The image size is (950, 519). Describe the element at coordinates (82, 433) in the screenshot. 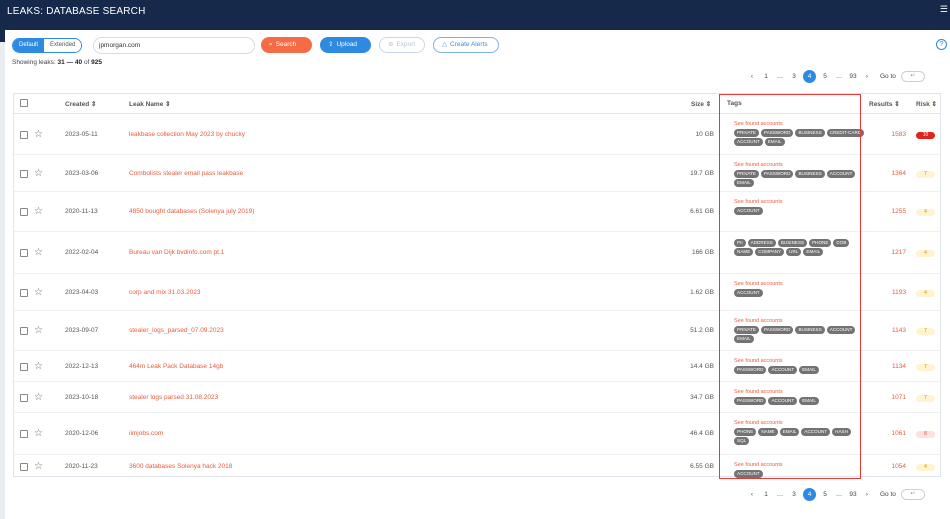

I see `created-date: 2020-12-06` at that location.